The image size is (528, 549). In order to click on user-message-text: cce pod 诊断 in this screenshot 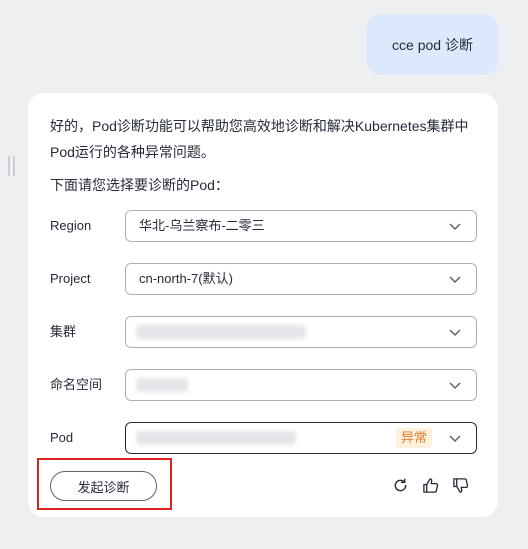, I will do `click(432, 44)`.